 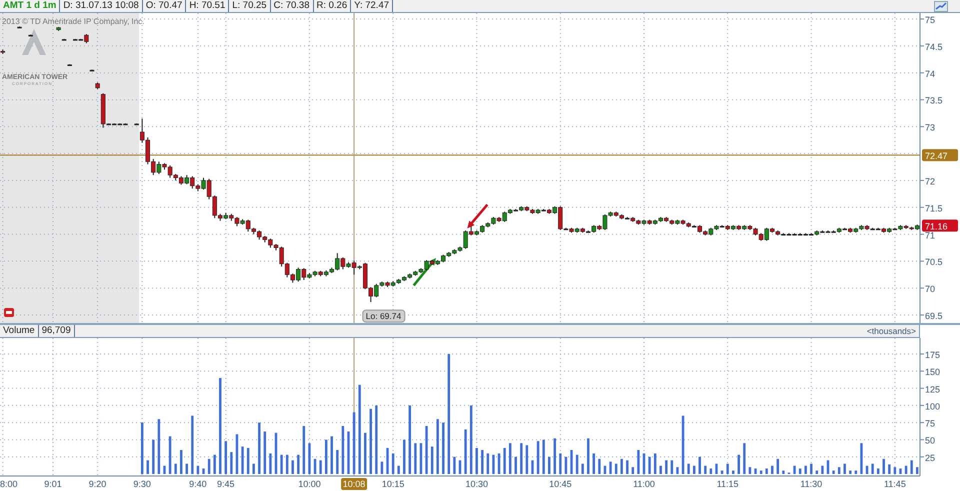 What do you see at coordinates (309, 484) in the screenshot?
I see `time-axis-label: 10:00` at bounding box center [309, 484].